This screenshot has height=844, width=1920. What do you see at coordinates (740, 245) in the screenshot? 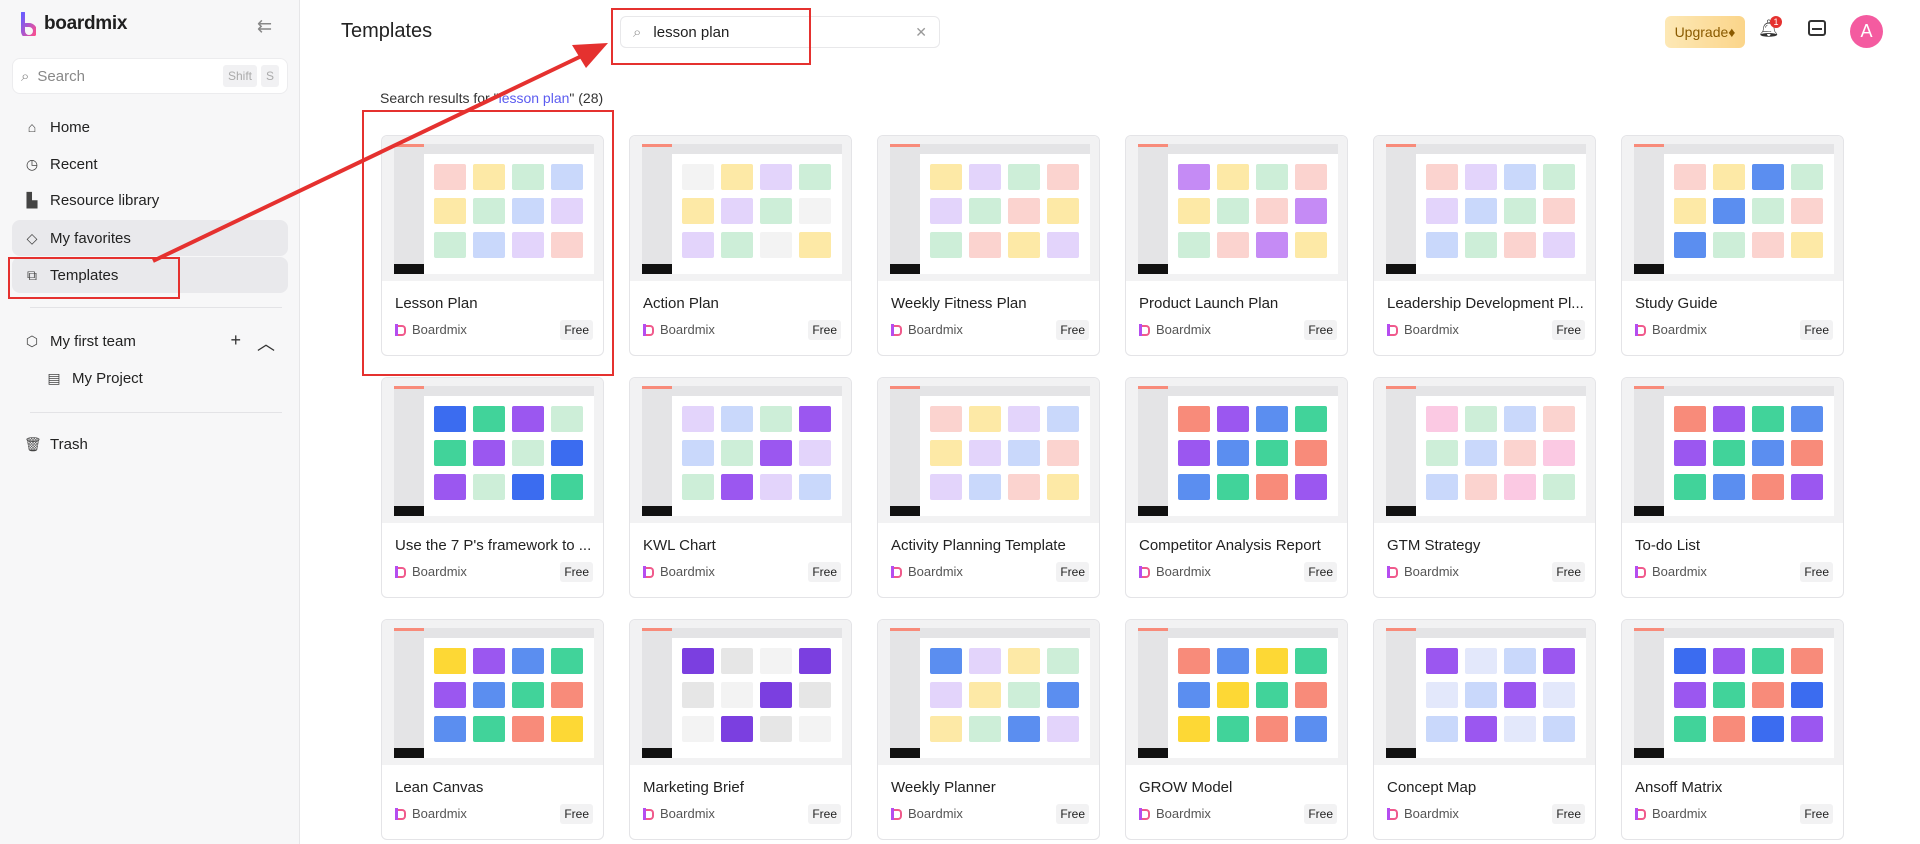
I see `template-card: Action Plan Boardmix Free` at bounding box center [740, 245].